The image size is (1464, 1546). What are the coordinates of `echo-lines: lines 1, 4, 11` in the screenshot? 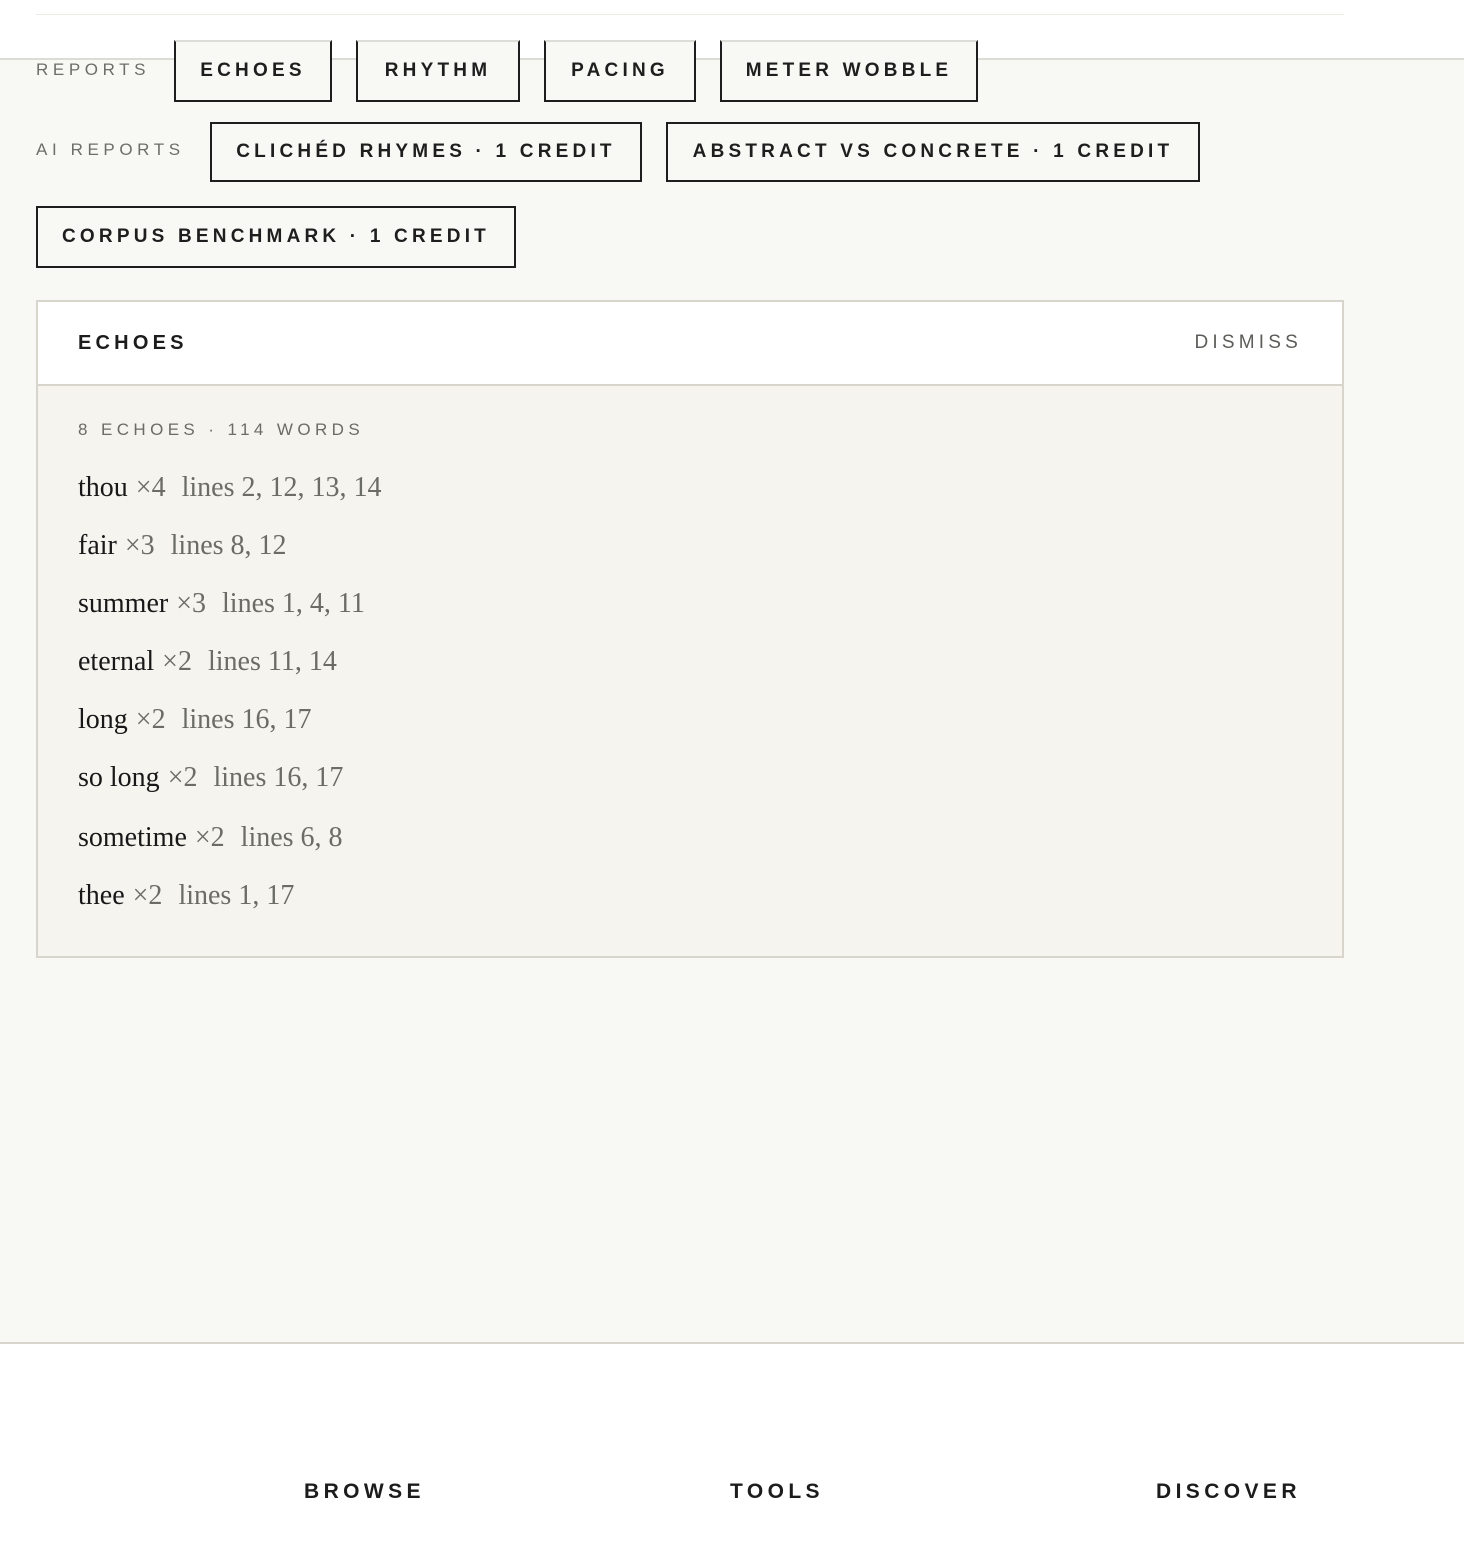 It's located at (293, 603).